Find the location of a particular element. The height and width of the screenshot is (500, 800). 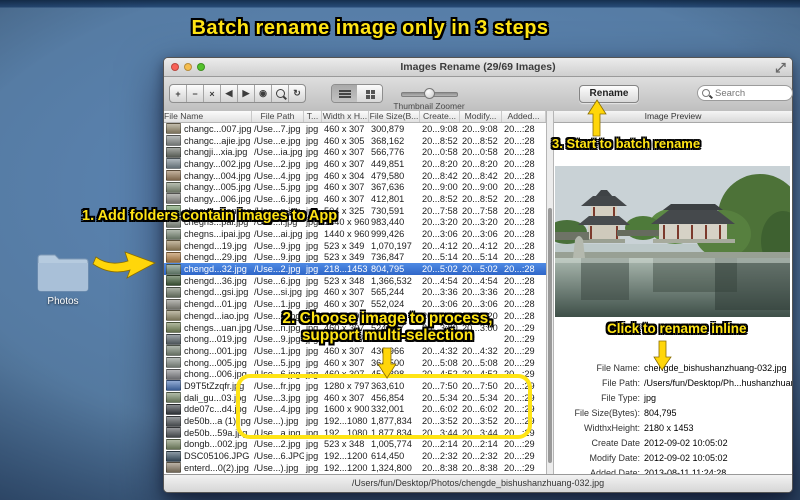

cell-modify: 20...3:36 is located at coordinates (480, 292).